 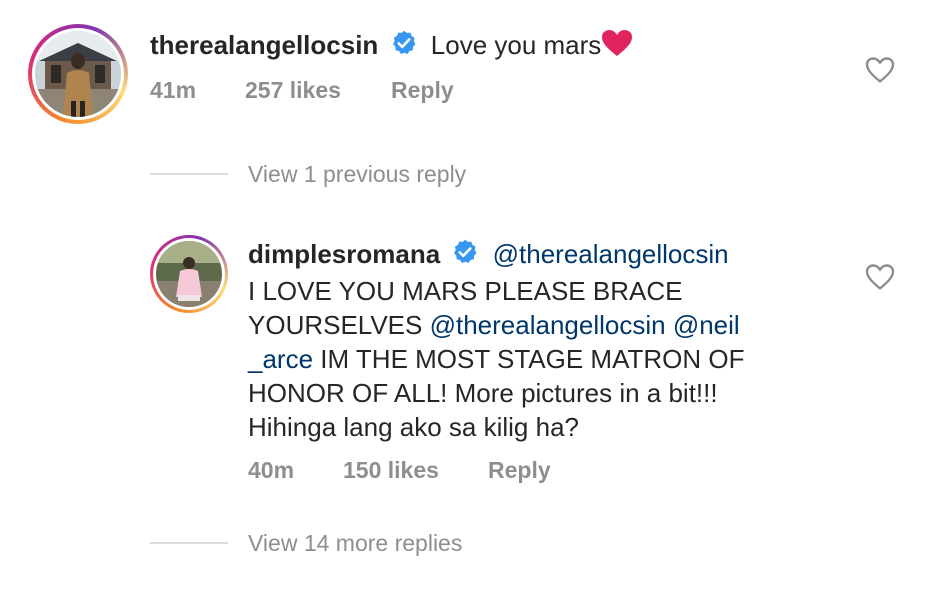 What do you see at coordinates (617, 47) in the screenshot?
I see `red-heart-emoji` at bounding box center [617, 47].